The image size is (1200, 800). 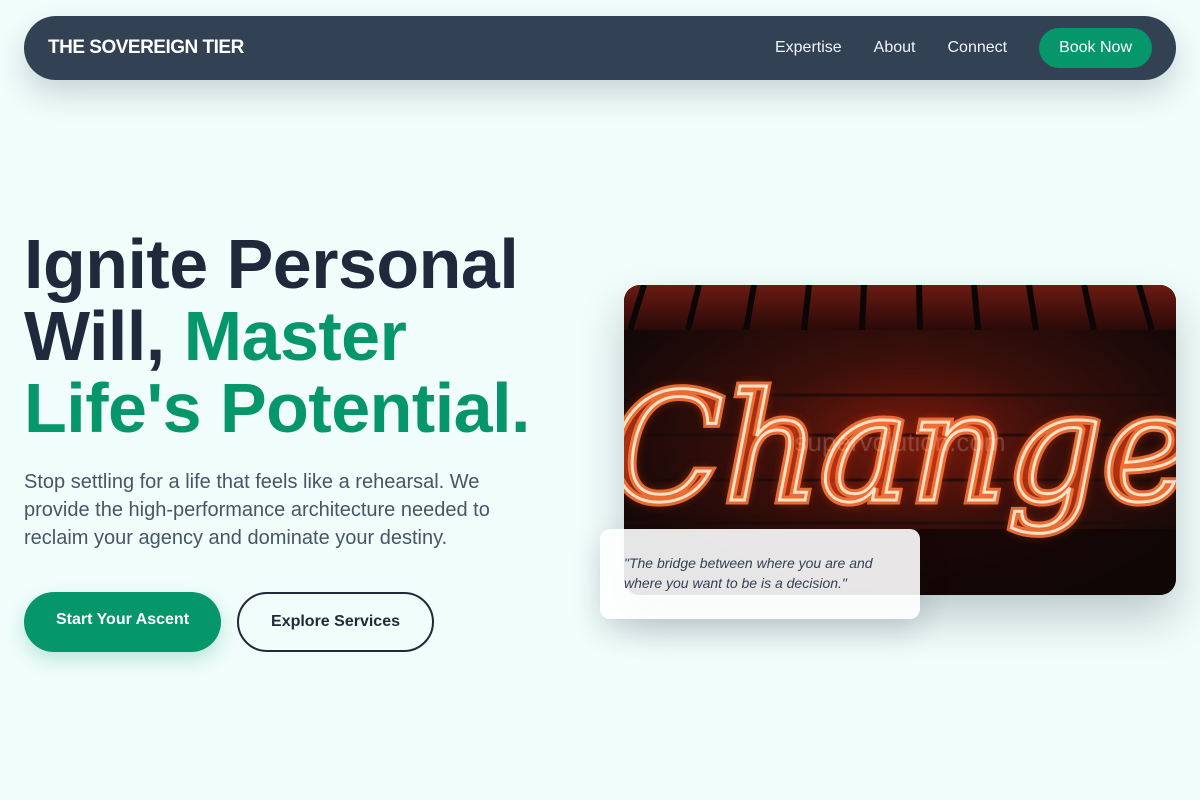 I want to click on image-watermark: supervolution.com, so click(x=900, y=442).